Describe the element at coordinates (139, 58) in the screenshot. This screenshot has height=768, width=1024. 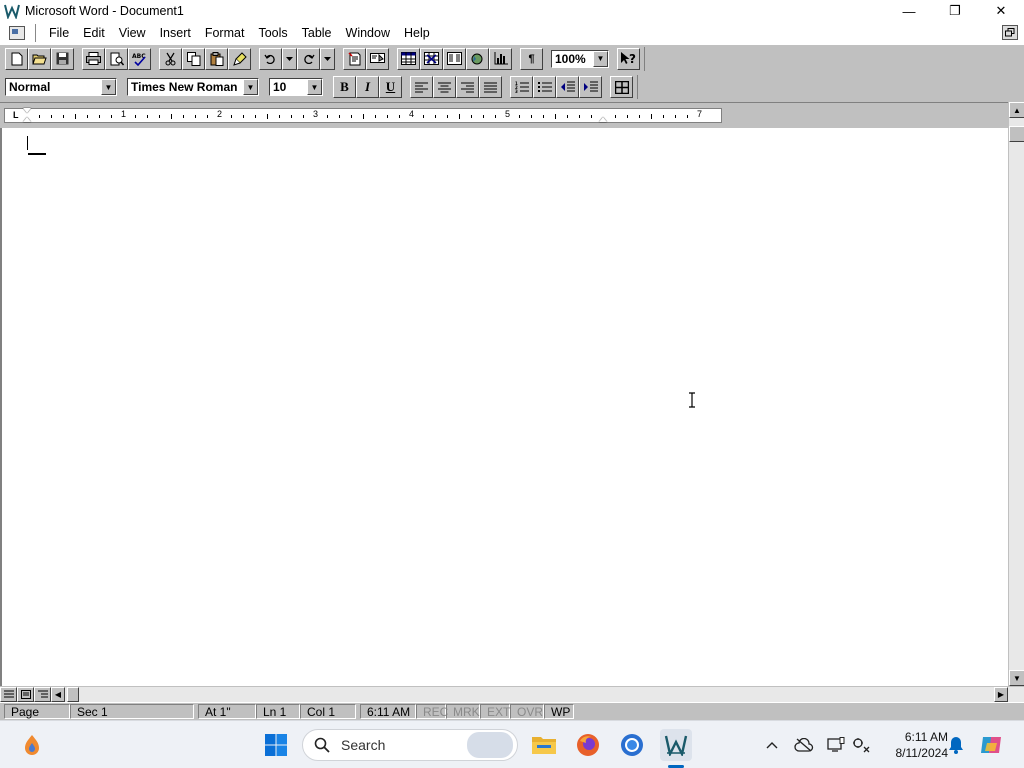
I see `spelling-button: ABC` at that location.